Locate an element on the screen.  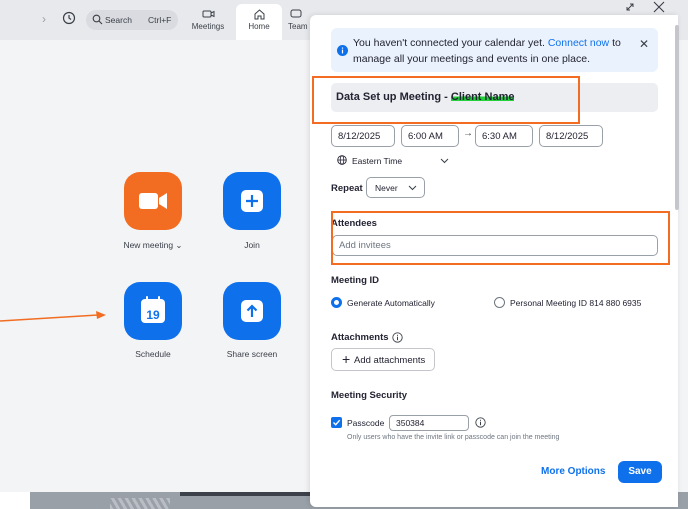
end-date-picker: 8/12/2025 is located at coordinates (571, 136).